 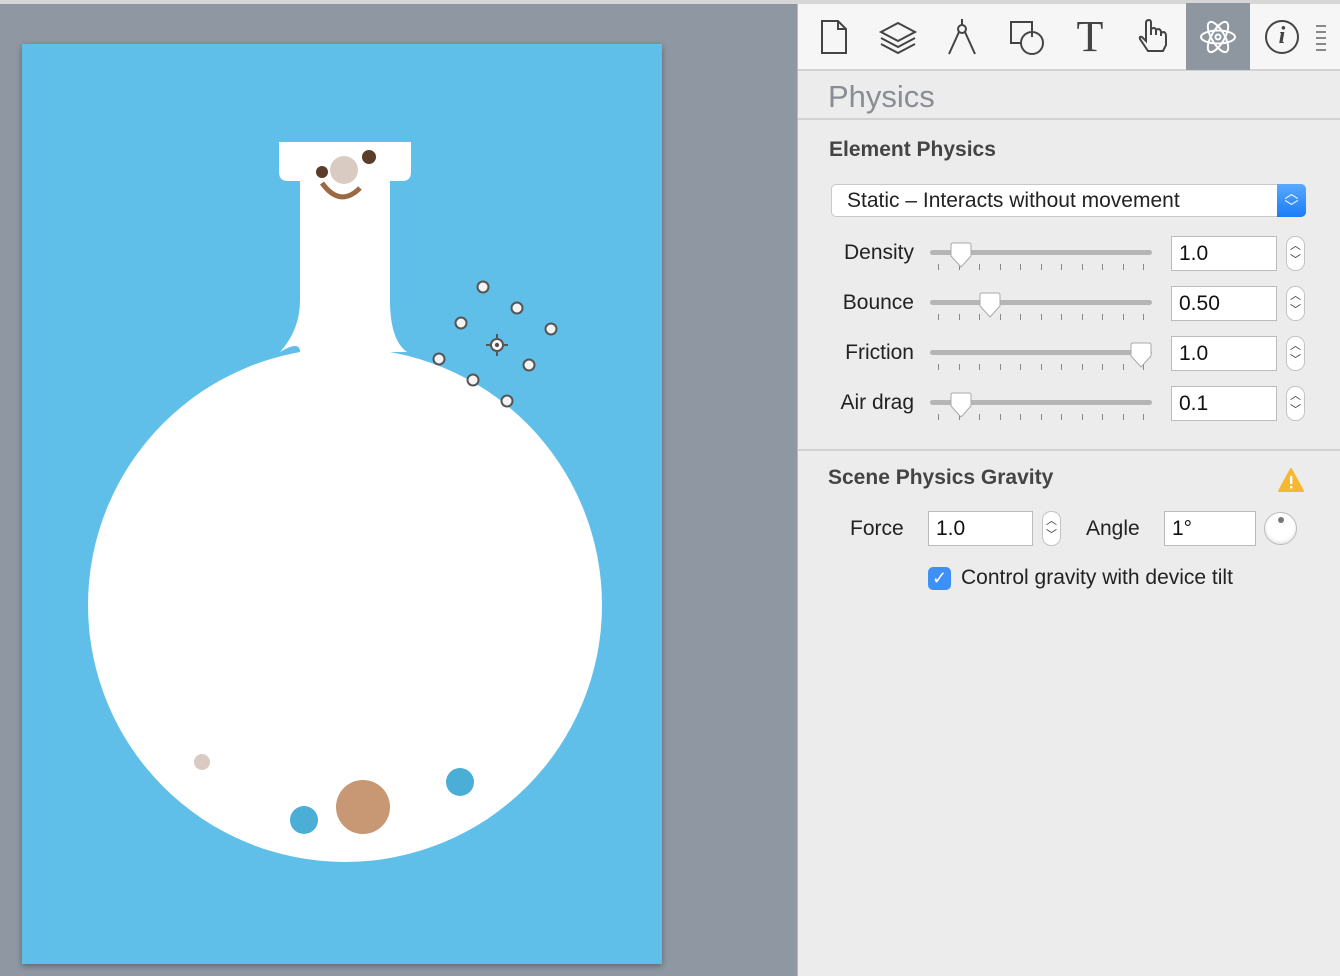 What do you see at coordinates (1291, 480) in the screenshot?
I see `warning-icon` at bounding box center [1291, 480].